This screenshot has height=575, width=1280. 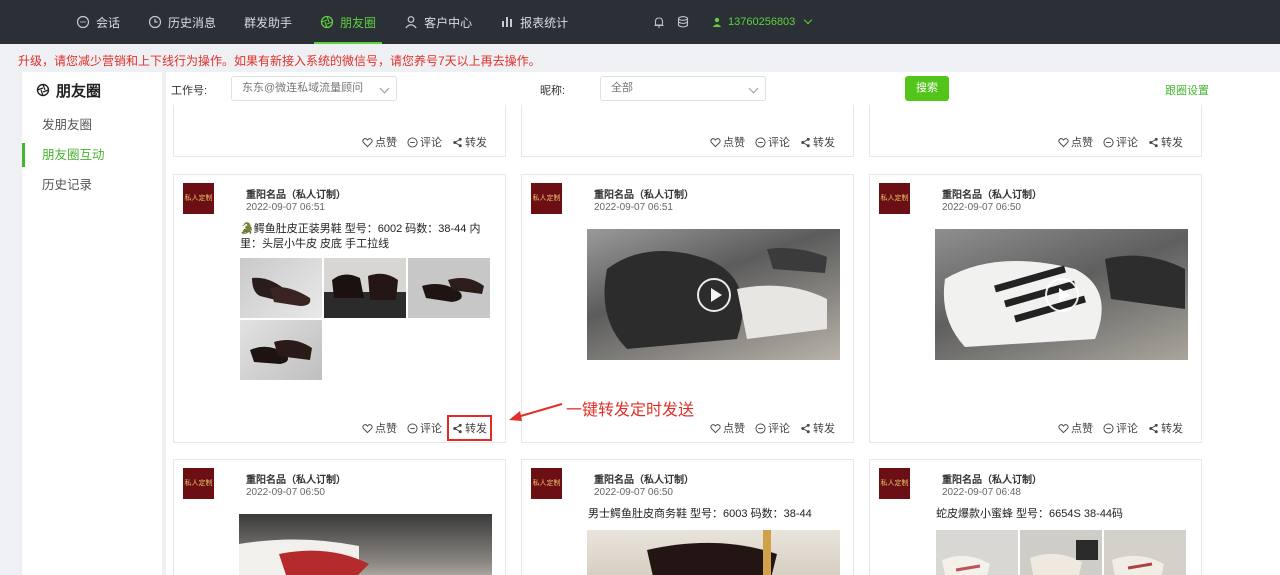 I want to click on account-label: 工作号:, so click(x=189, y=91).